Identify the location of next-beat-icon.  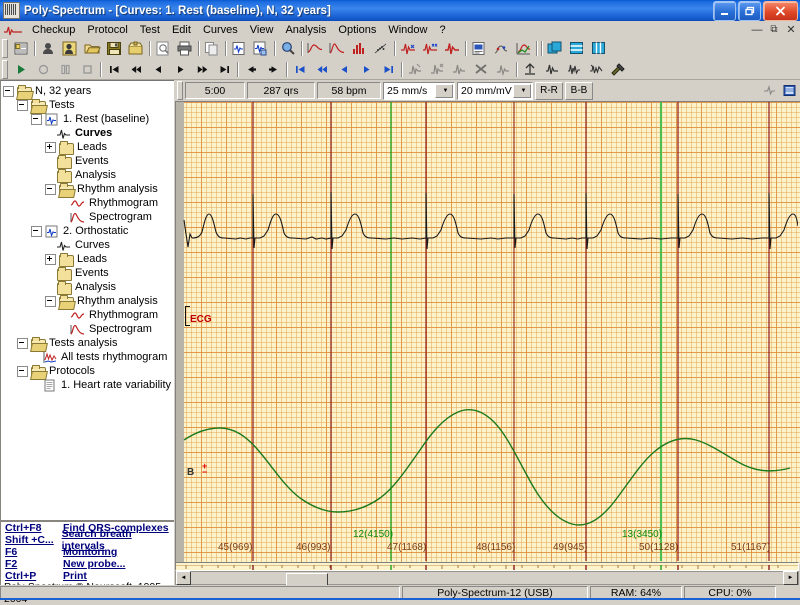
(366, 69).